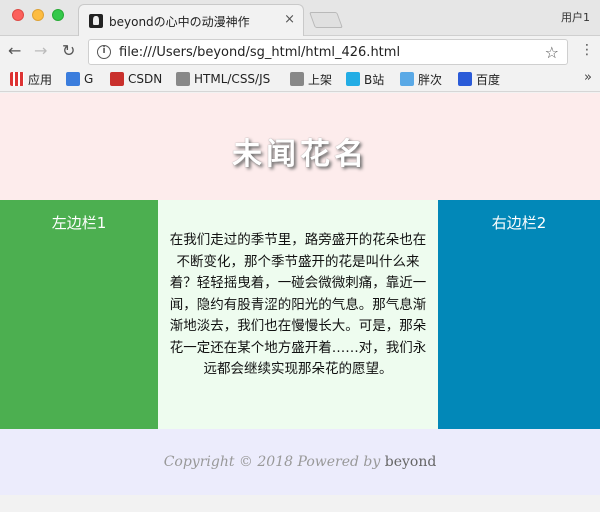  I want to click on user-profile-label: 用户1, so click(575, 17).